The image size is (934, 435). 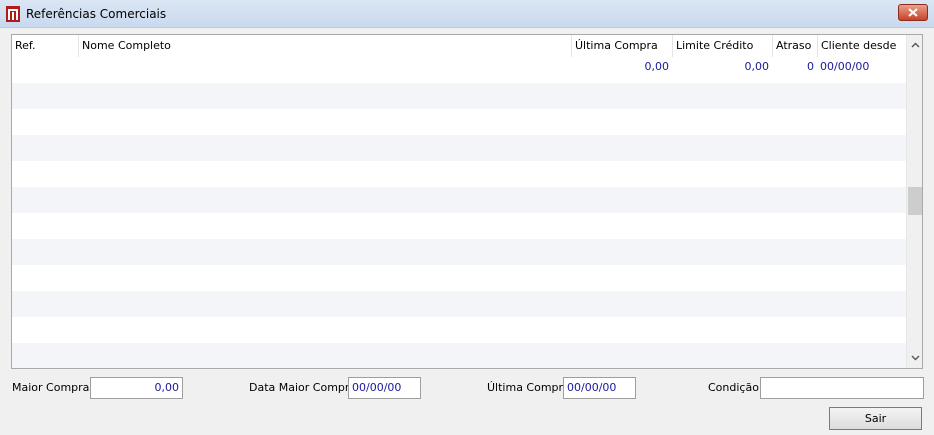 I want to click on sair-button: Sair, so click(x=875, y=418).